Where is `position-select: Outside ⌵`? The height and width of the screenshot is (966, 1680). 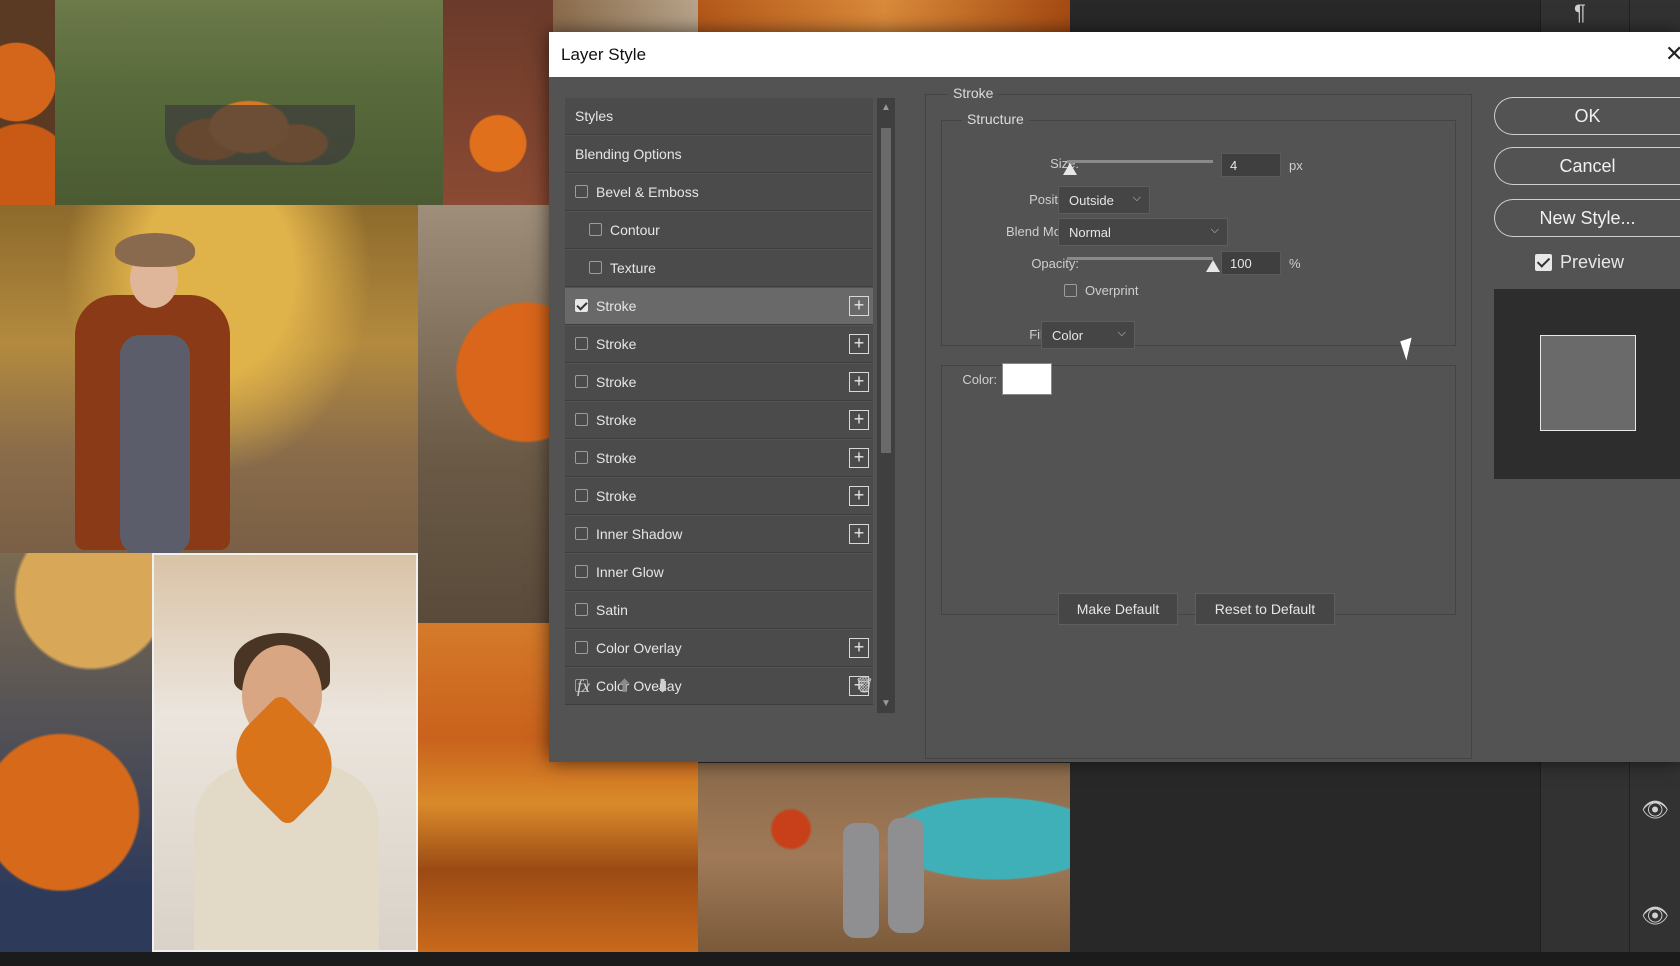
position-select: Outside ⌵ is located at coordinates (1104, 200).